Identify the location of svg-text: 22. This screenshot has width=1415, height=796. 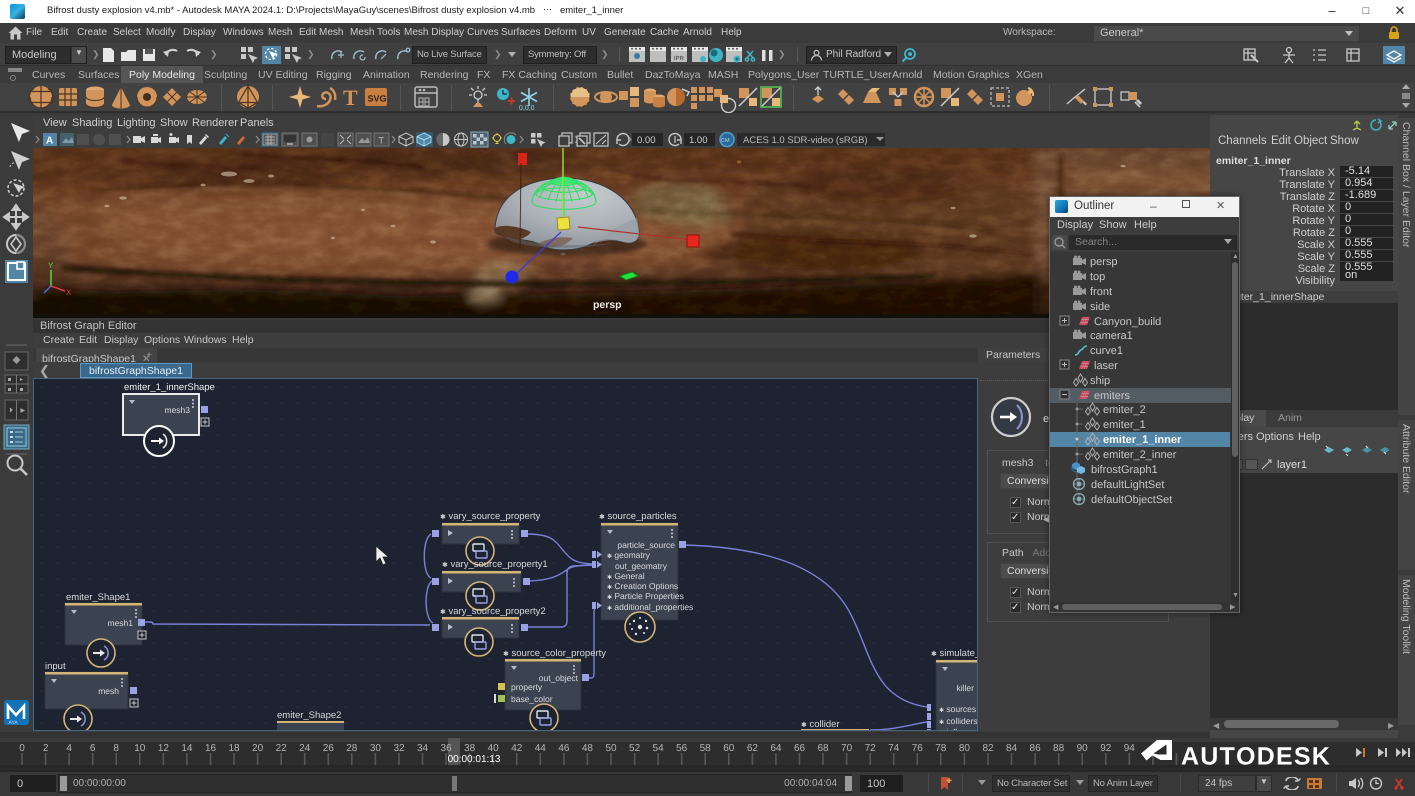
(282, 748).